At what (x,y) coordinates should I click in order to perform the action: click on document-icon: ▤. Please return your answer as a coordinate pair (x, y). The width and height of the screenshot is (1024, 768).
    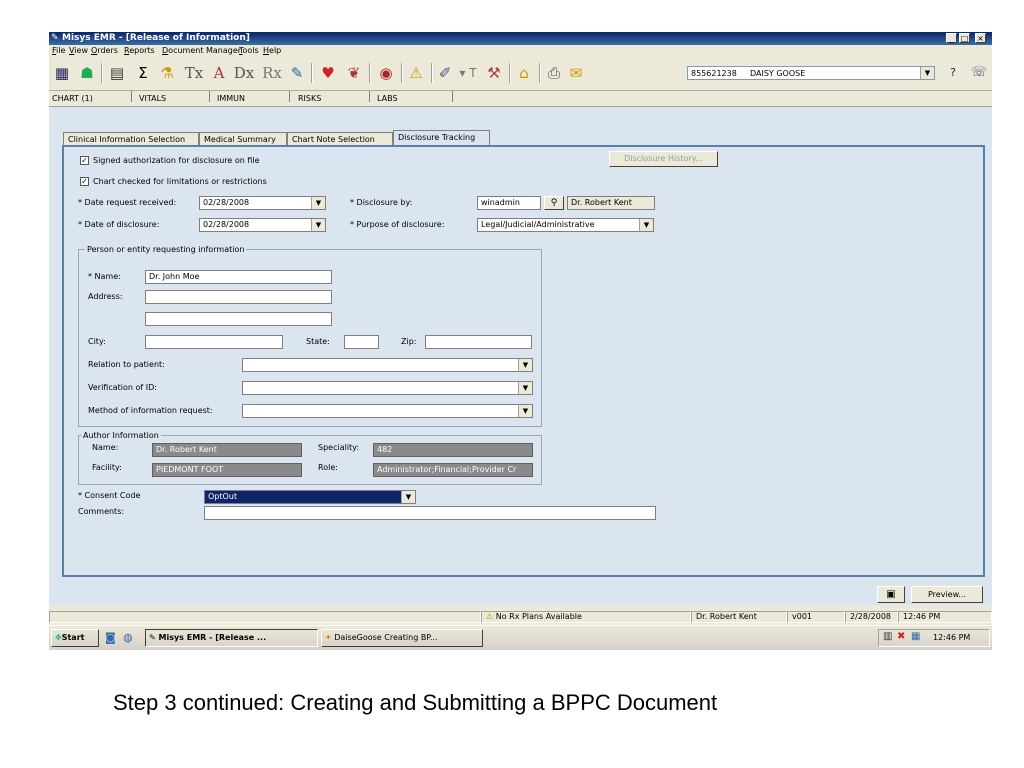
    Looking at the image, I should click on (117, 73).